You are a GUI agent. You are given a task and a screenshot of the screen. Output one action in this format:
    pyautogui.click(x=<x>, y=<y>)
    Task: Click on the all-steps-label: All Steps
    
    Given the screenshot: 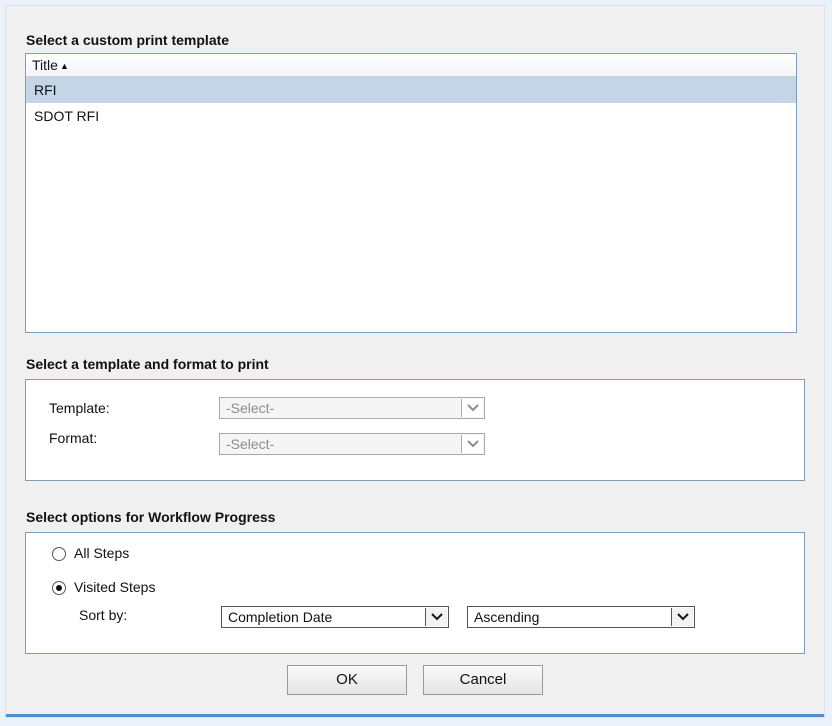 What is the action you would take?
    pyautogui.click(x=101, y=553)
    